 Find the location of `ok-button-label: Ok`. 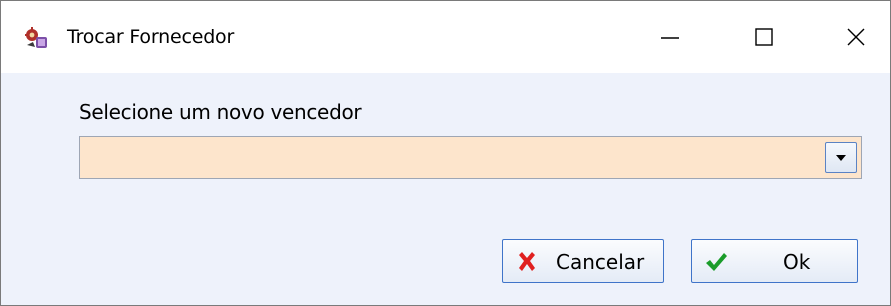

ok-button-label: Ok is located at coordinates (797, 262).